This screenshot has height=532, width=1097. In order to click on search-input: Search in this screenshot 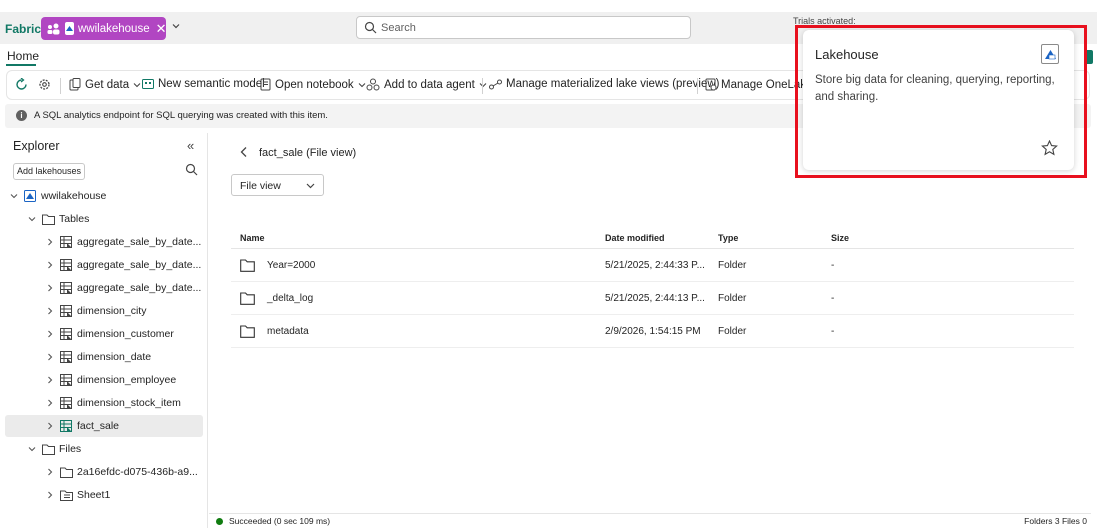, I will do `click(523, 27)`.